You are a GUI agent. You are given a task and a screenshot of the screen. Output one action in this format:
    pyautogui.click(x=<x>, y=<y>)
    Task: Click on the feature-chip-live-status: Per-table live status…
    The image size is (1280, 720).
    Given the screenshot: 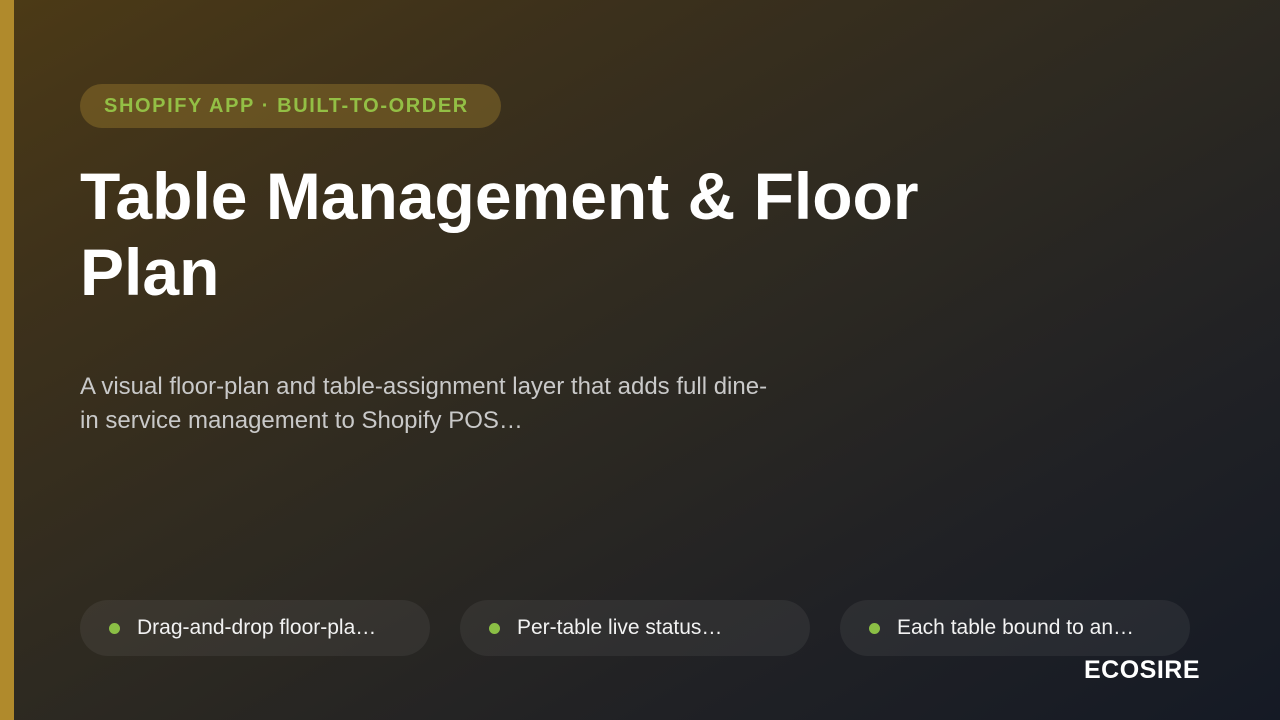 What is the action you would take?
    pyautogui.click(x=635, y=628)
    